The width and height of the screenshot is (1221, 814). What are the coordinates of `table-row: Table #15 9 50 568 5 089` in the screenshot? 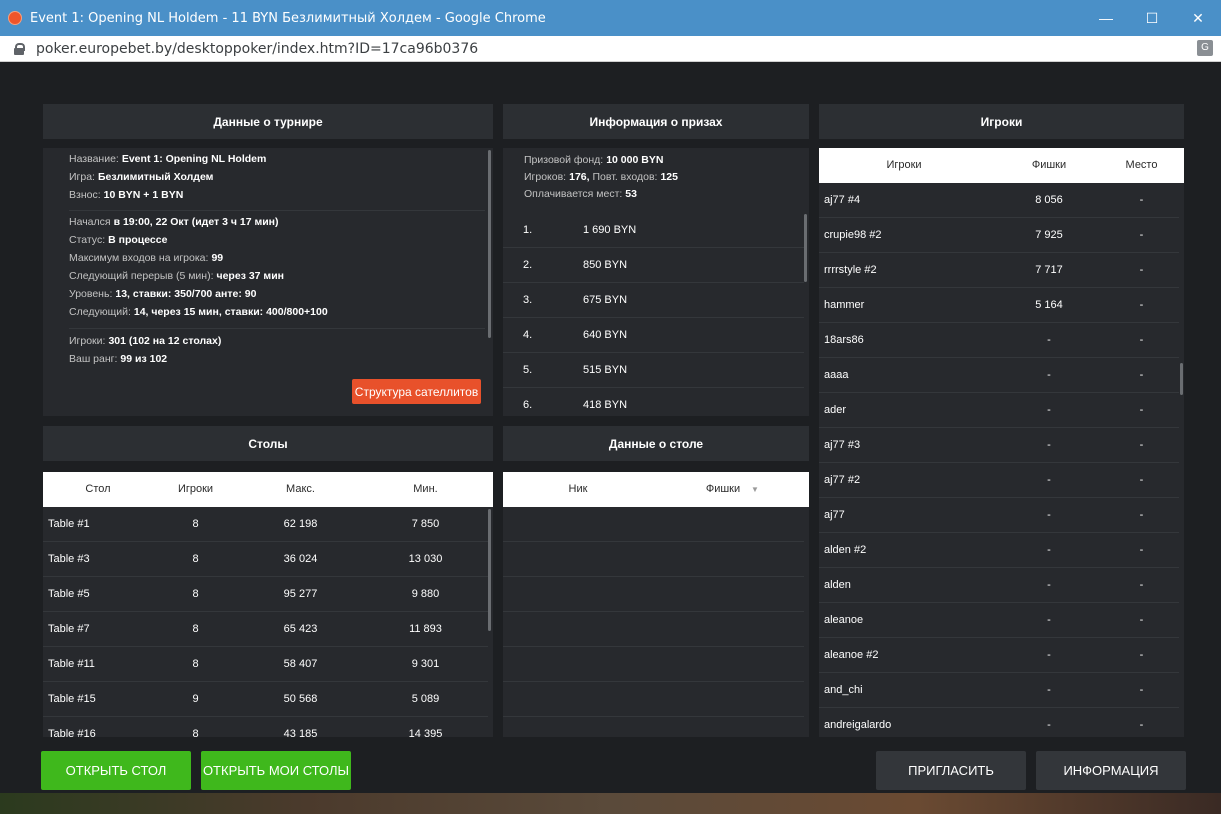 It's located at (265, 699).